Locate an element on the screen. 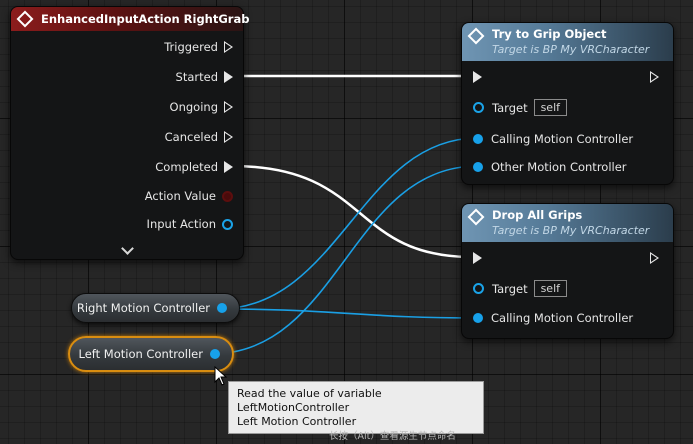  grip-other-pin: Other Motion Controller is located at coordinates (550, 167).